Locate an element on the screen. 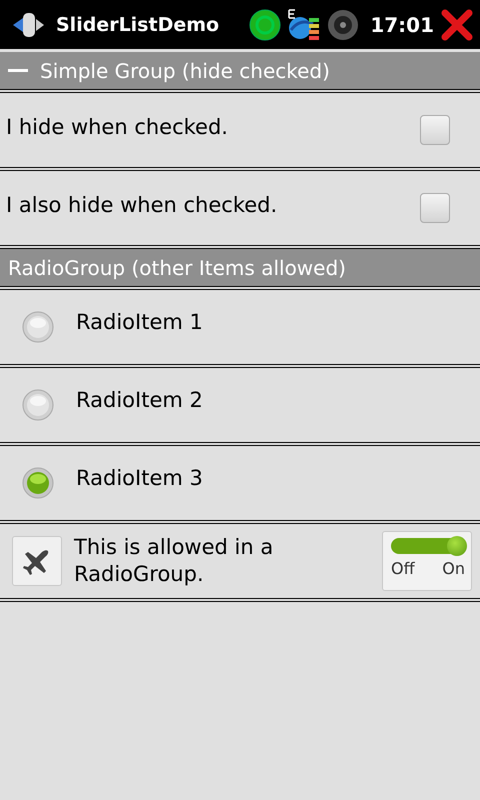 The image size is (480, 800). item-label: RadioItem 2 is located at coordinates (140, 400).